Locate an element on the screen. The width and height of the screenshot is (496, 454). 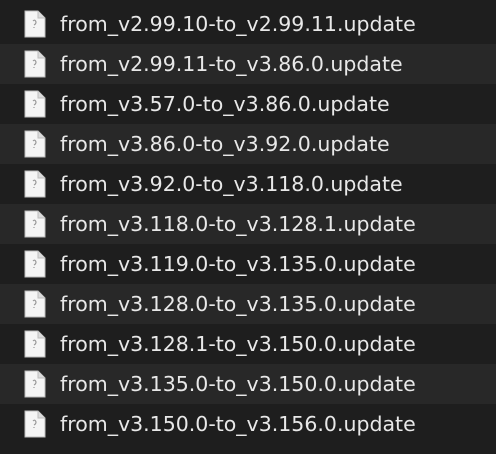
file-row: from_v3.92.0-to_v3.118.0.update is located at coordinates (248, 184).